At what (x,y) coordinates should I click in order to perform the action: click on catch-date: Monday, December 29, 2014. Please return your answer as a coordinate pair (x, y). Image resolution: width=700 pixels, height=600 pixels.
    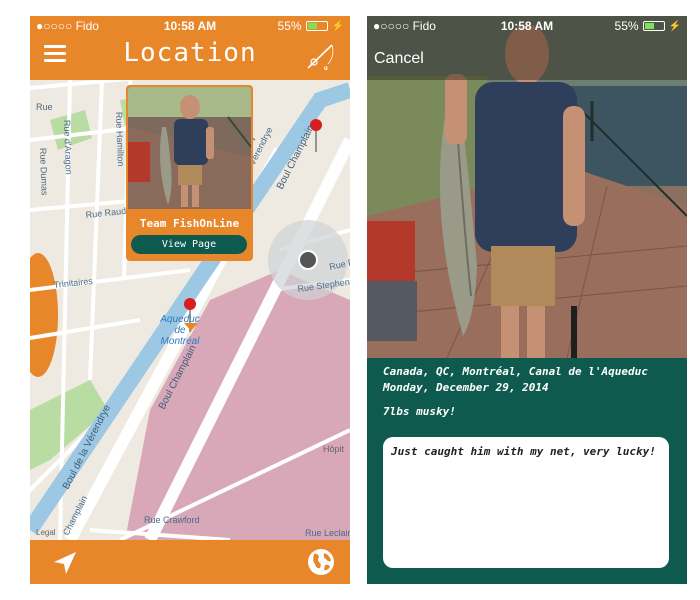
    Looking at the image, I should click on (466, 387).